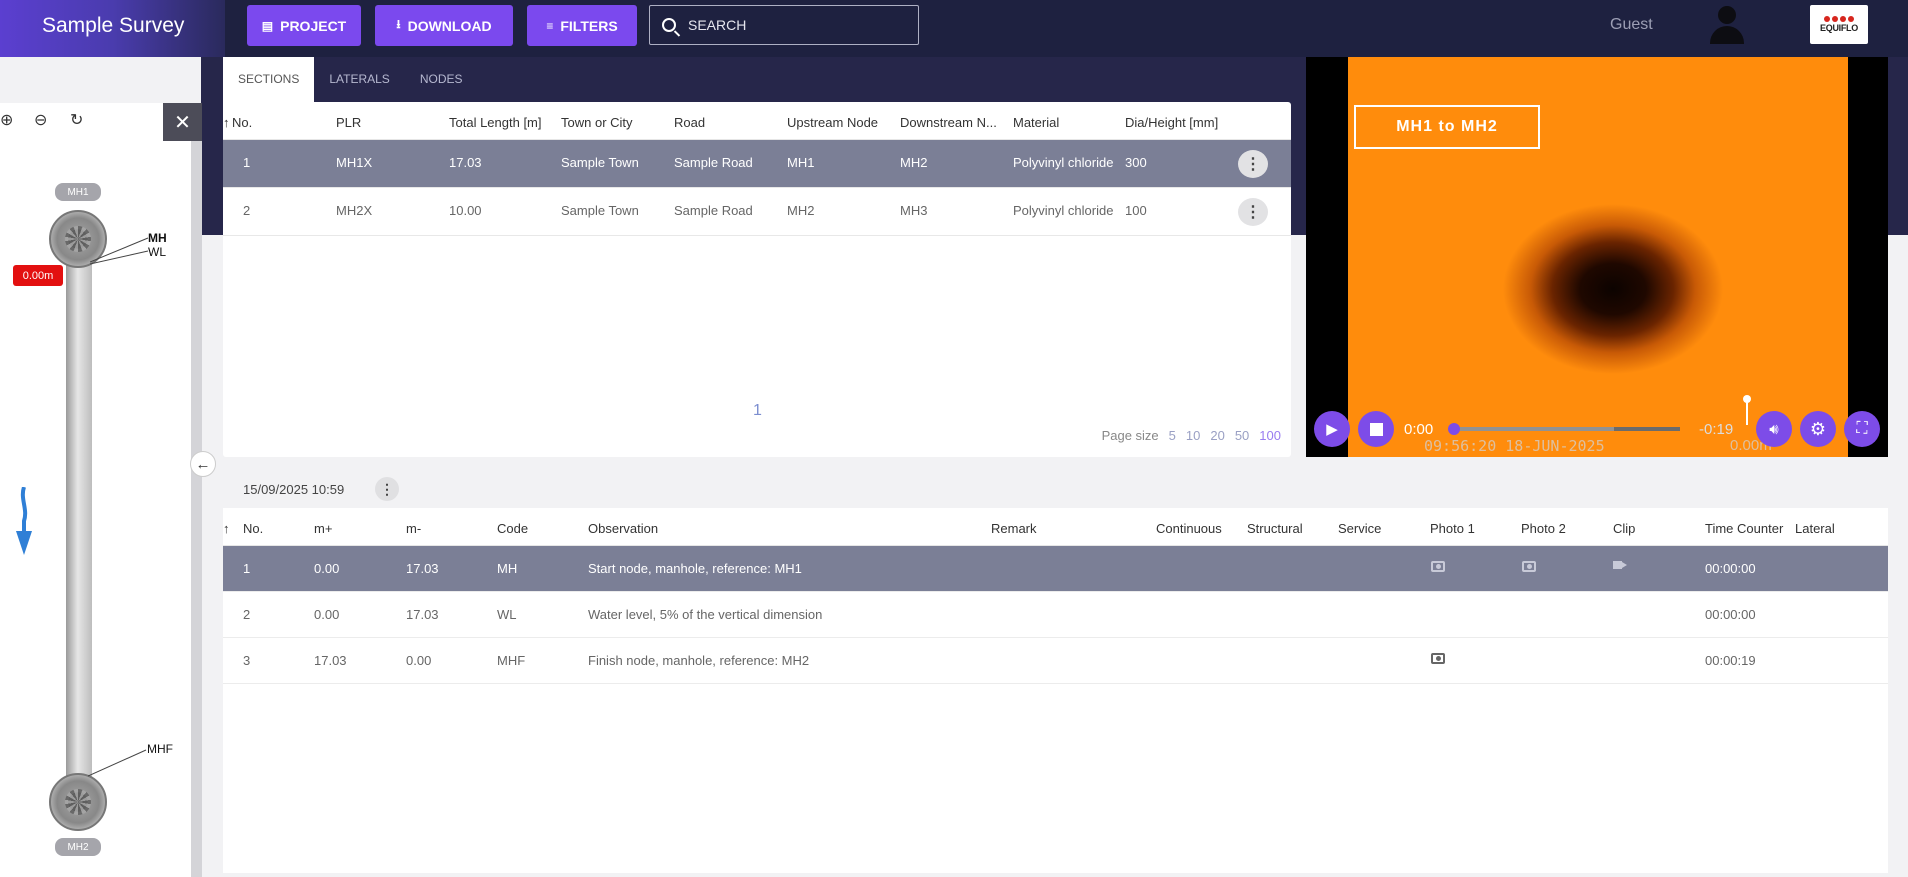  Describe the element at coordinates (6, 120) in the screenshot. I see `zoom-in-icon: ⊕` at that location.